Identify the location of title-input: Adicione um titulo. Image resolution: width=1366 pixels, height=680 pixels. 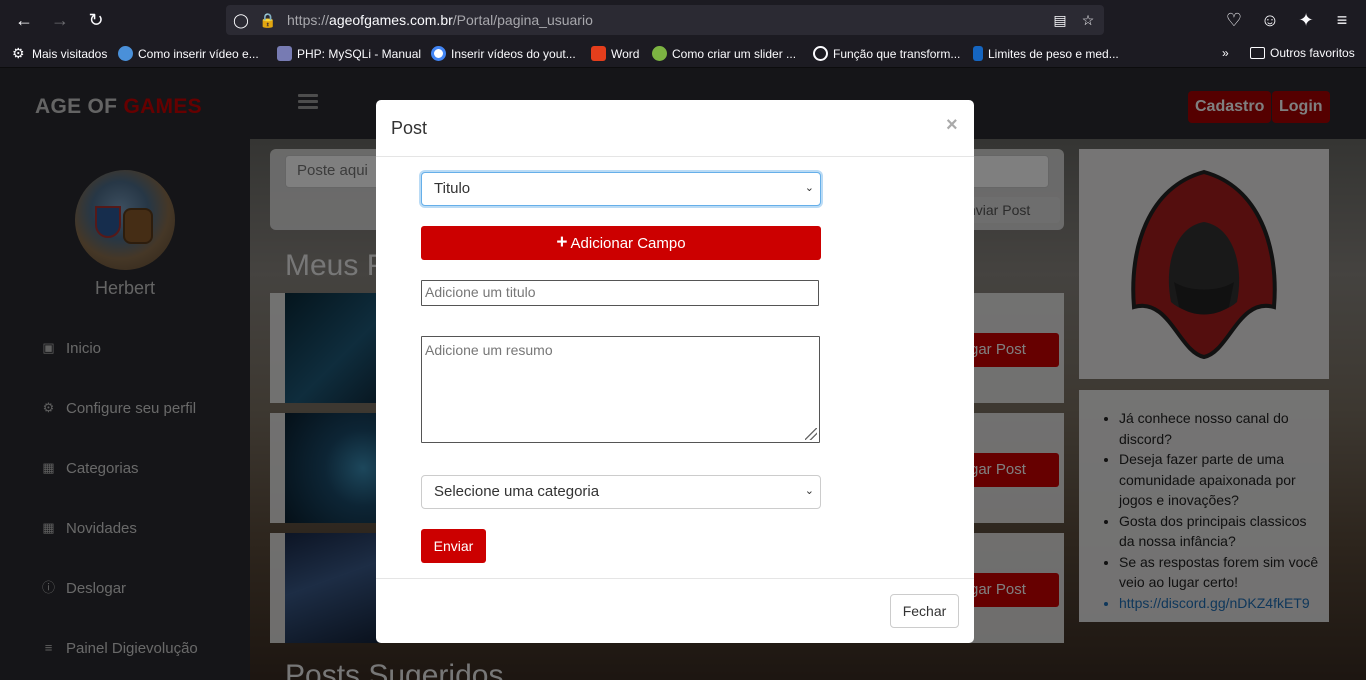
(620, 293).